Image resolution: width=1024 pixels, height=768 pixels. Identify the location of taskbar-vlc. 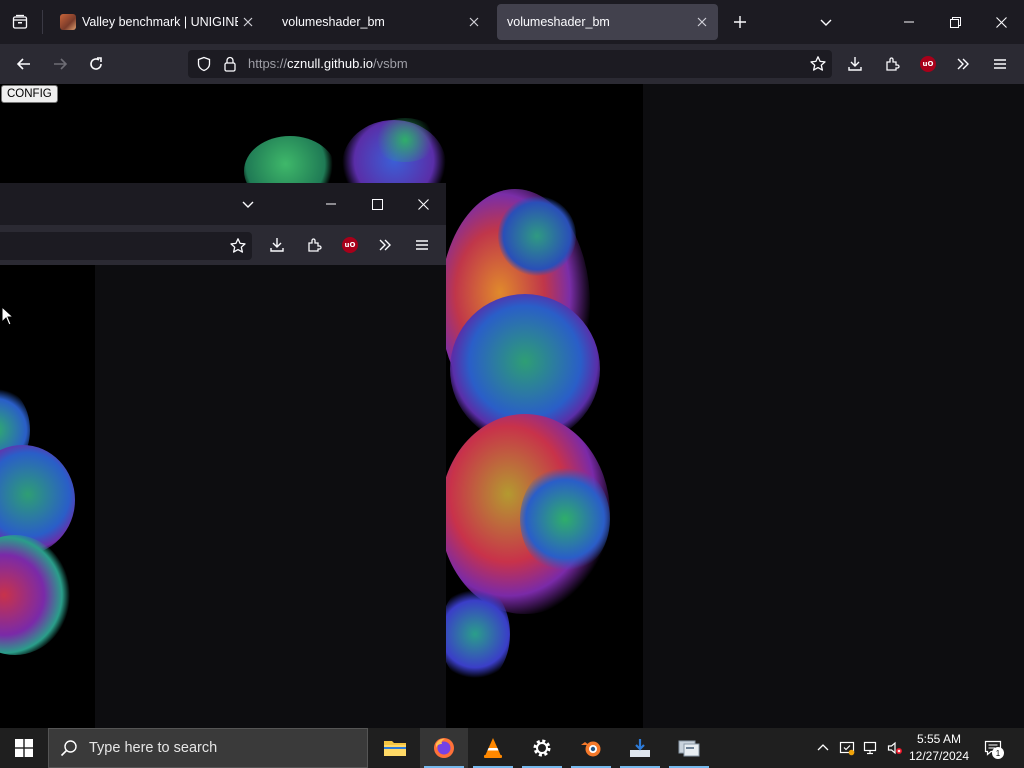
(493, 748).